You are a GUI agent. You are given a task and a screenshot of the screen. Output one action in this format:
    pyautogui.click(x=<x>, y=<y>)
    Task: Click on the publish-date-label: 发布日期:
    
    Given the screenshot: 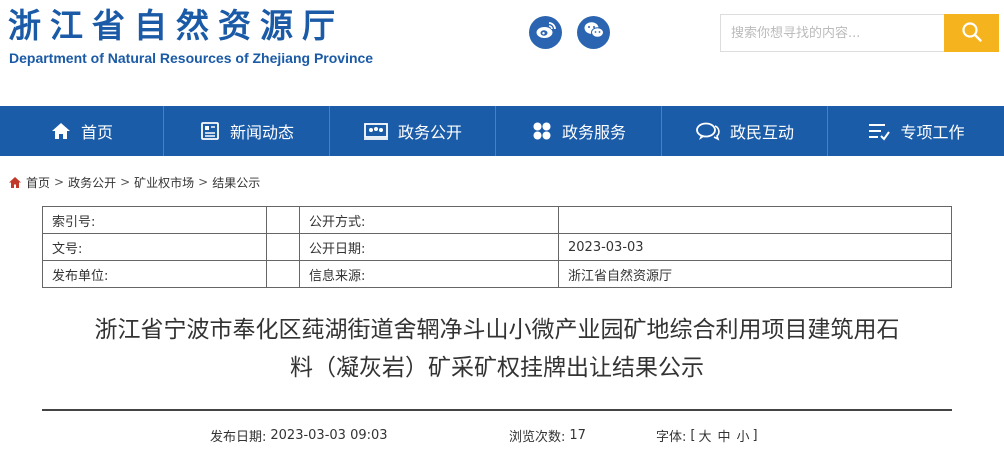 What is the action you would take?
    pyautogui.click(x=238, y=437)
    